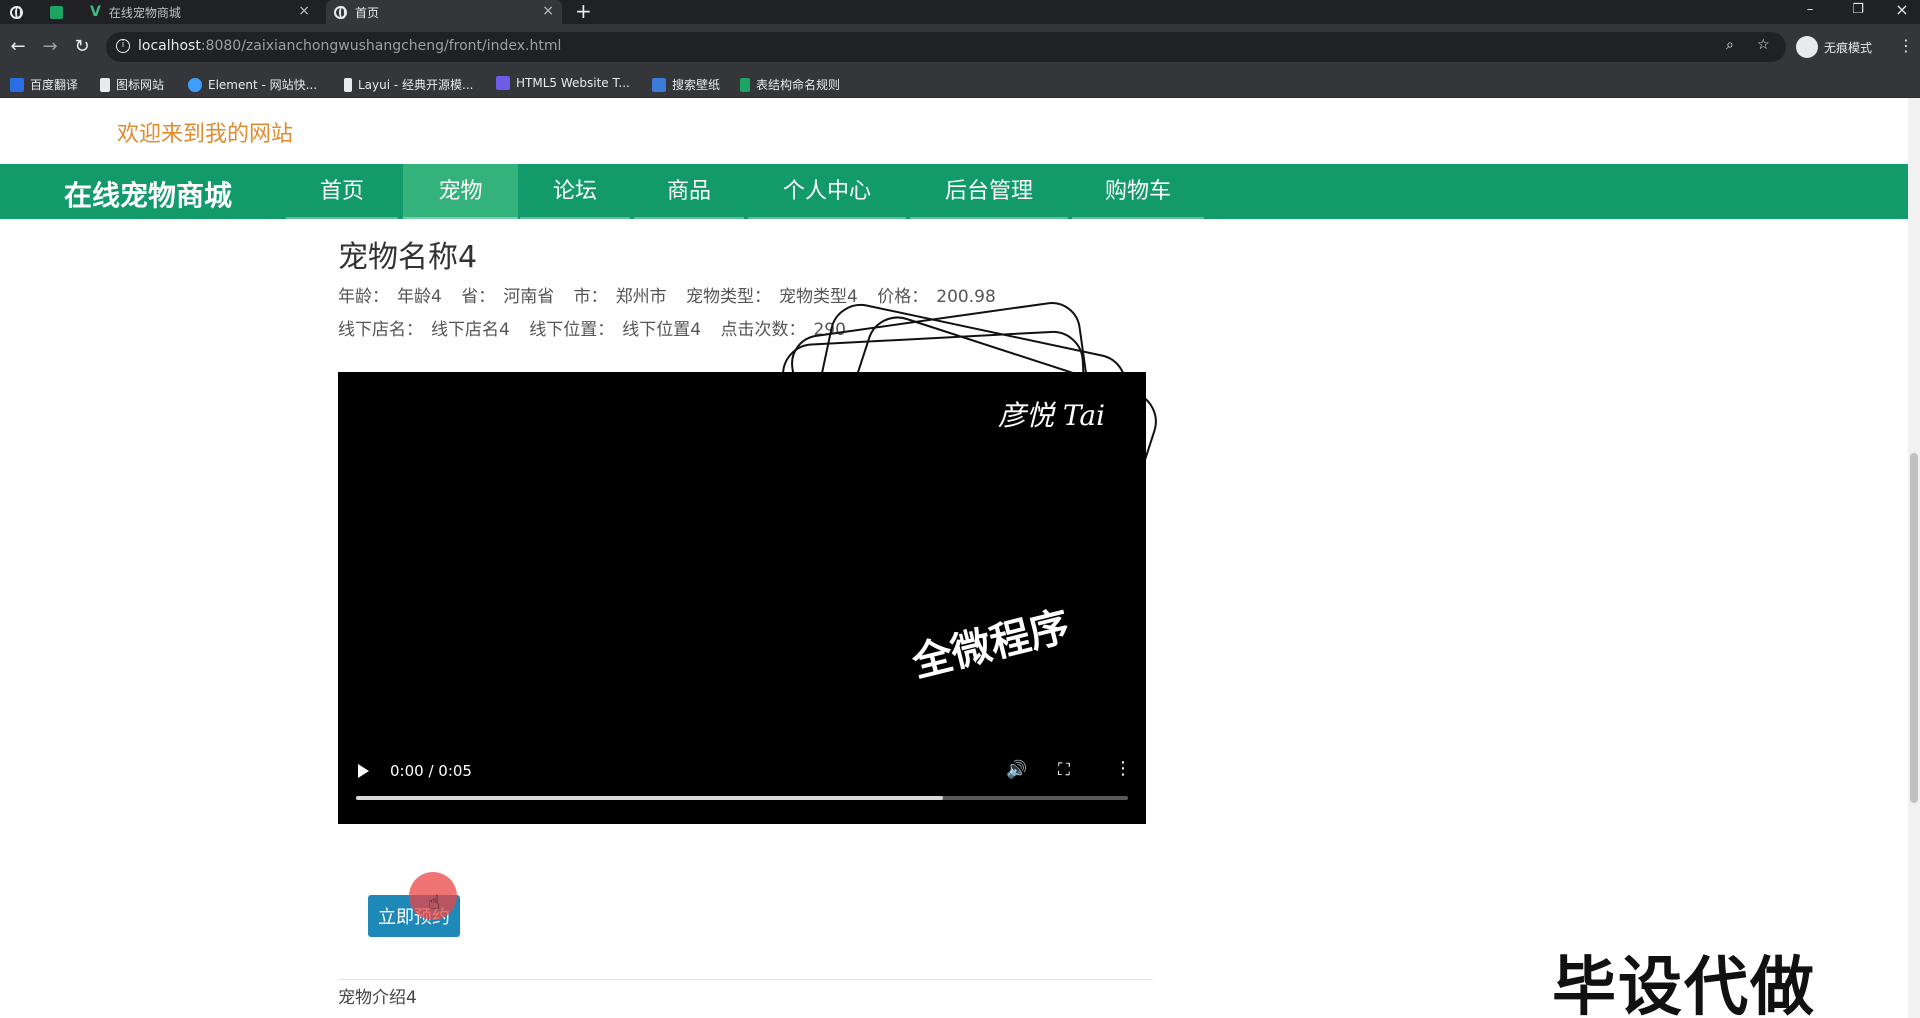 This screenshot has height=1018, width=1920. Describe the element at coordinates (989, 191) in the screenshot. I see `nav-item-admin: 后台管理` at that location.